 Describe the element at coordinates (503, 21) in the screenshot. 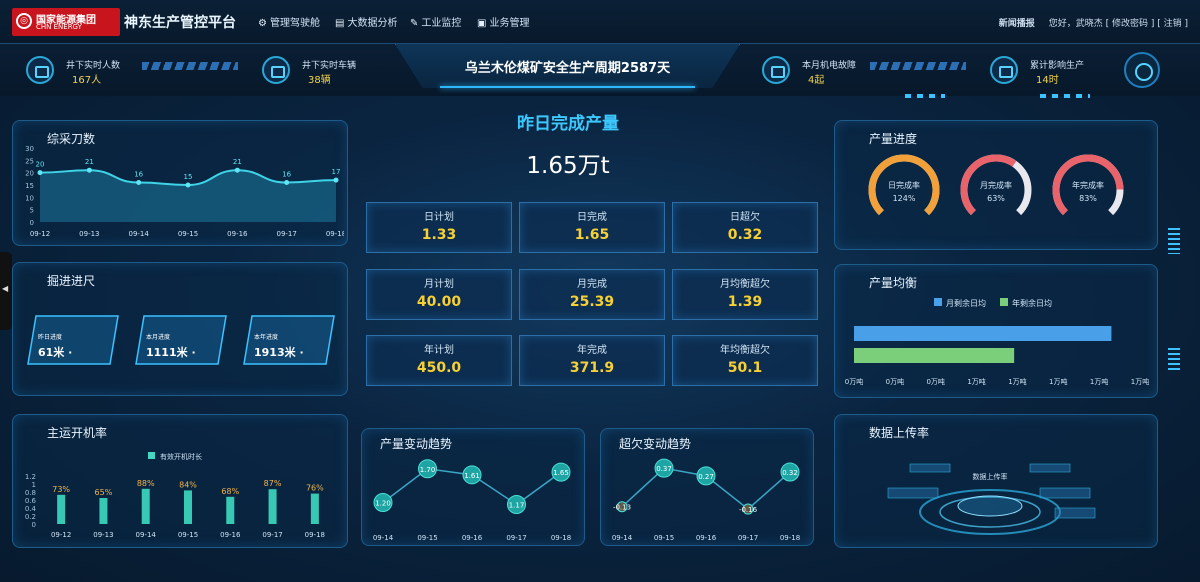

I see `nav-business-management: ▣ 业务管理` at that location.